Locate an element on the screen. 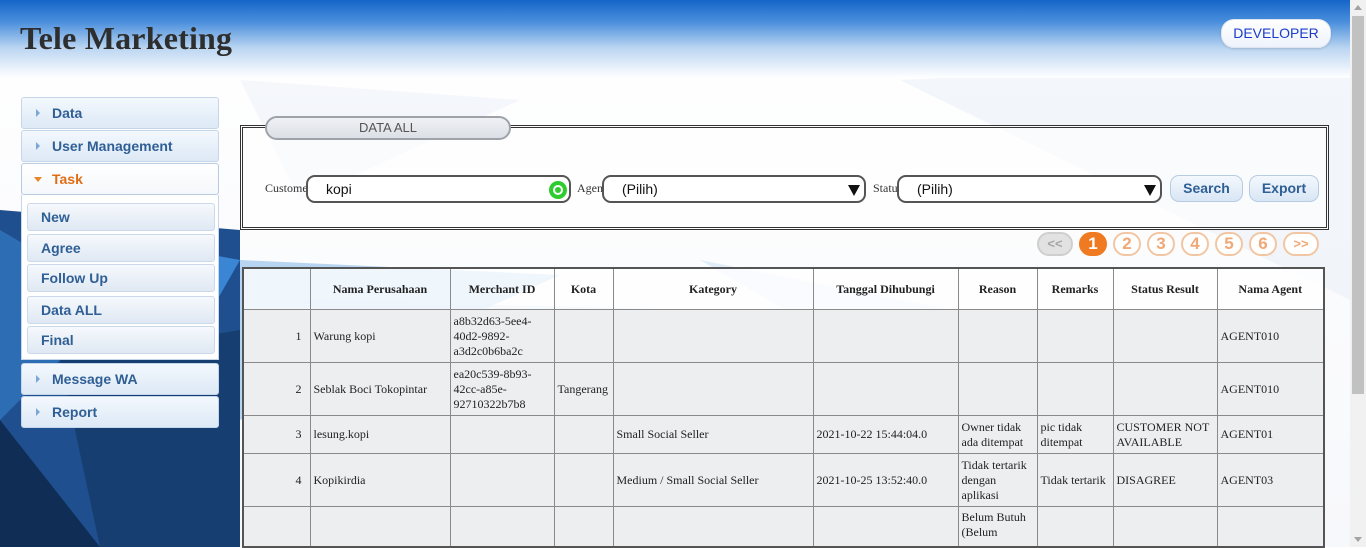  status-select-value: (Pilih) is located at coordinates (935, 189).